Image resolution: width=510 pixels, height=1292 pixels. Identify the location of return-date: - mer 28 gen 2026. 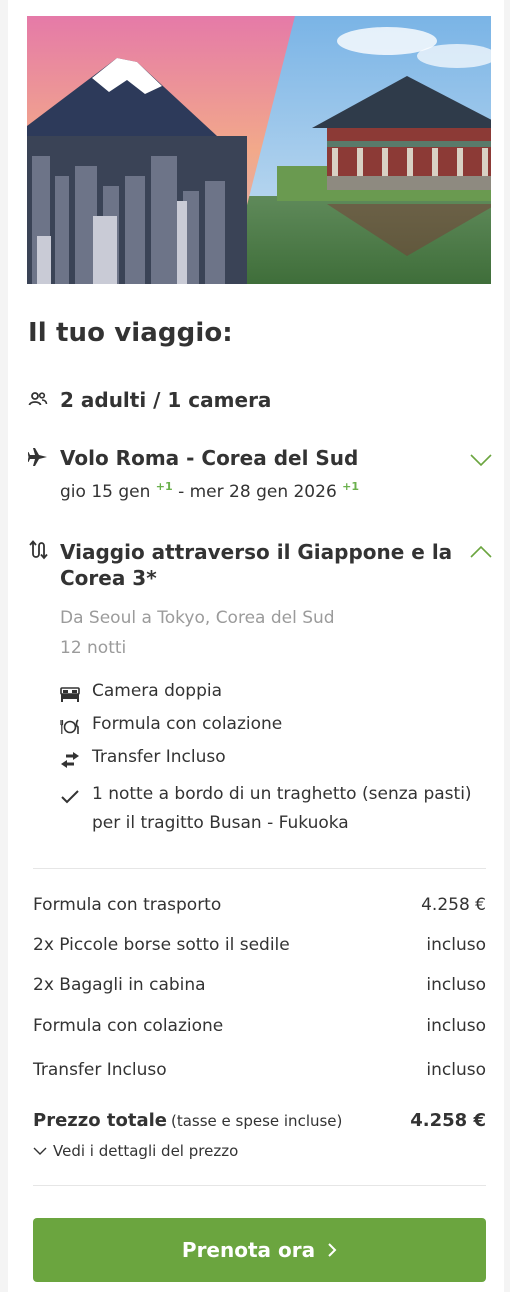
(257, 492).